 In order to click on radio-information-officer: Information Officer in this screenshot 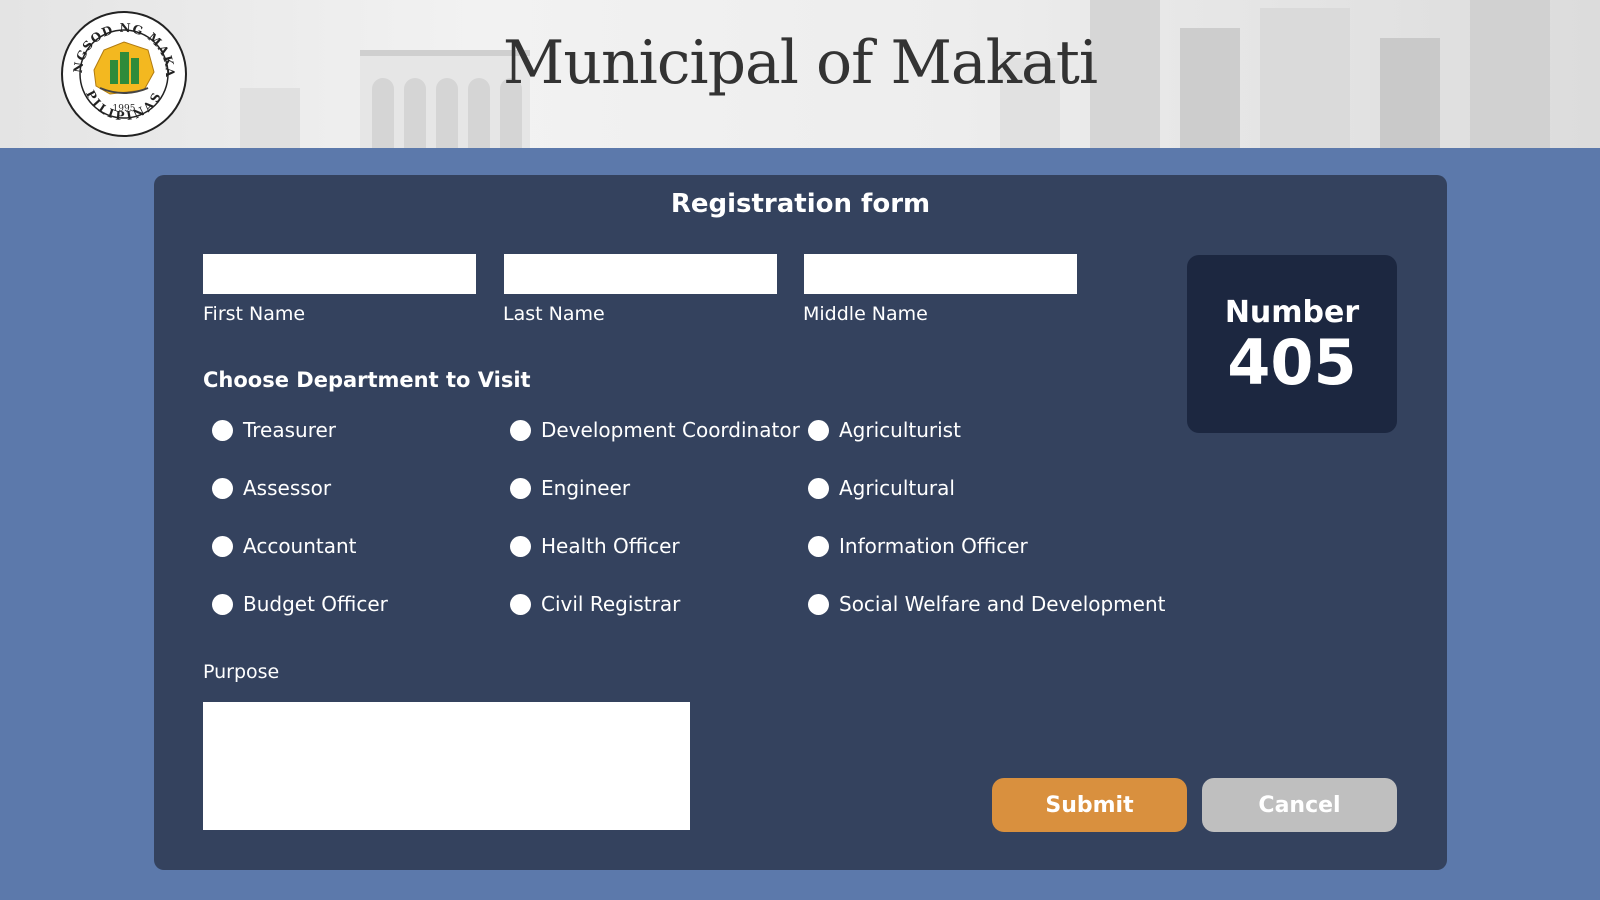, I will do `click(918, 546)`.